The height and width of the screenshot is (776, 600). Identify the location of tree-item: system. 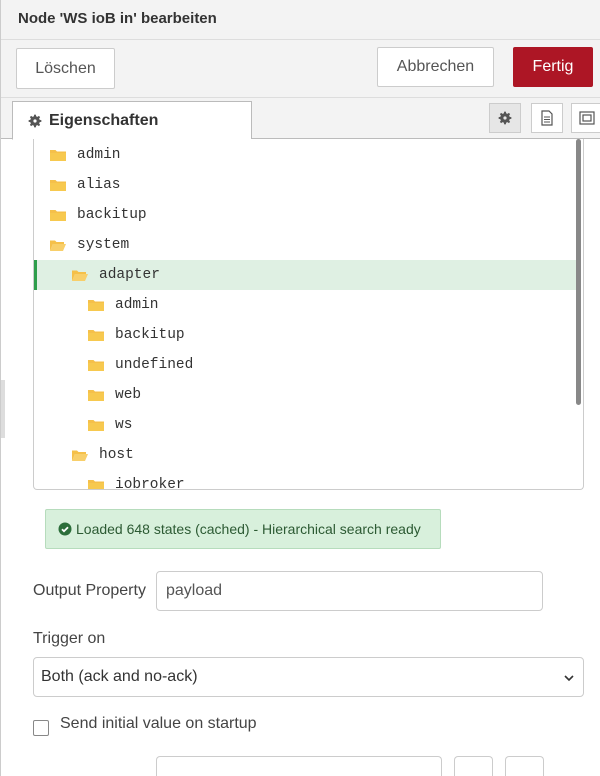
(306, 245).